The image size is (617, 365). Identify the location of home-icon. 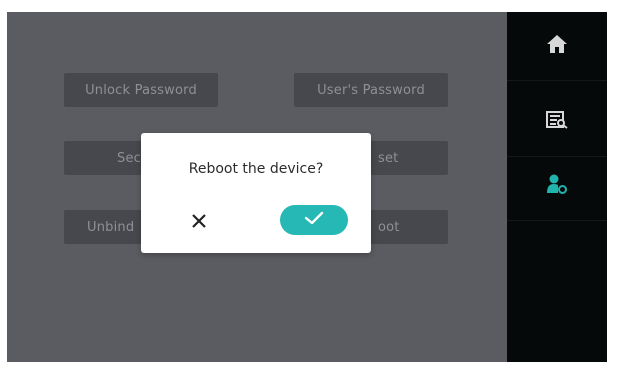
(557, 46).